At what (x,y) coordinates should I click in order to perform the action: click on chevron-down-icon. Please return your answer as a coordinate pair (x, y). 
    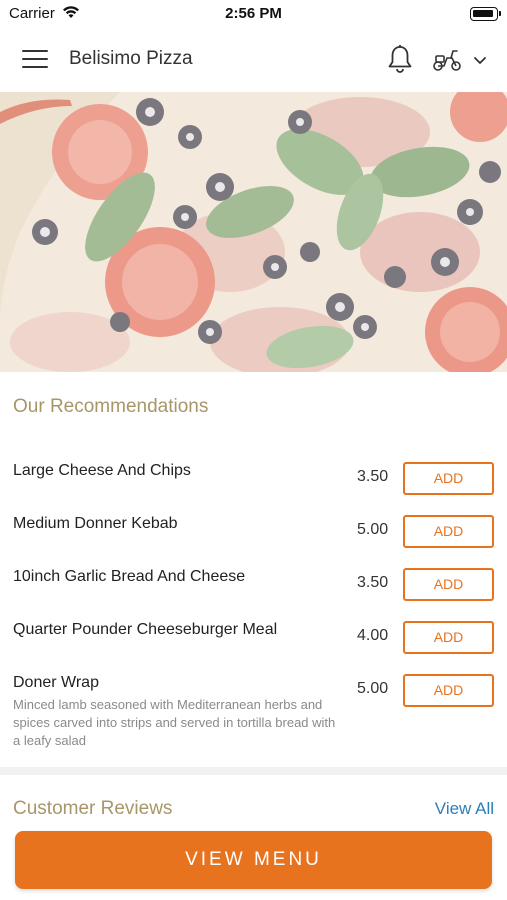
    Looking at the image, I should click on (480, 60).